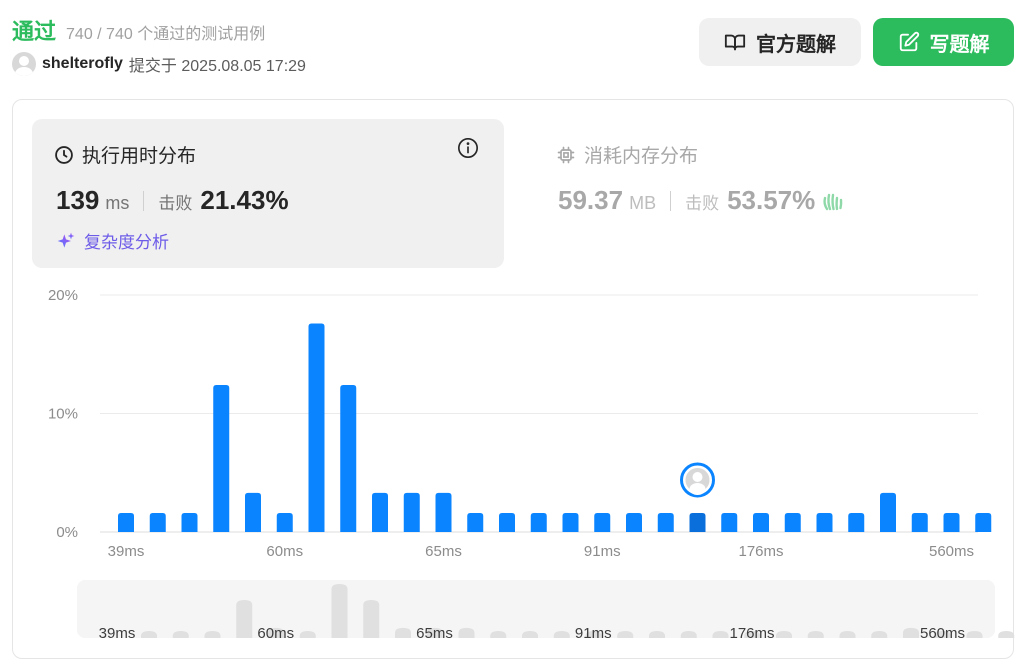 This screenshot has width=1023, height=670. Describe the element at coordinates (139, 156) in the screenshot. I see `runtime-title: 执行用时分布` at that location.